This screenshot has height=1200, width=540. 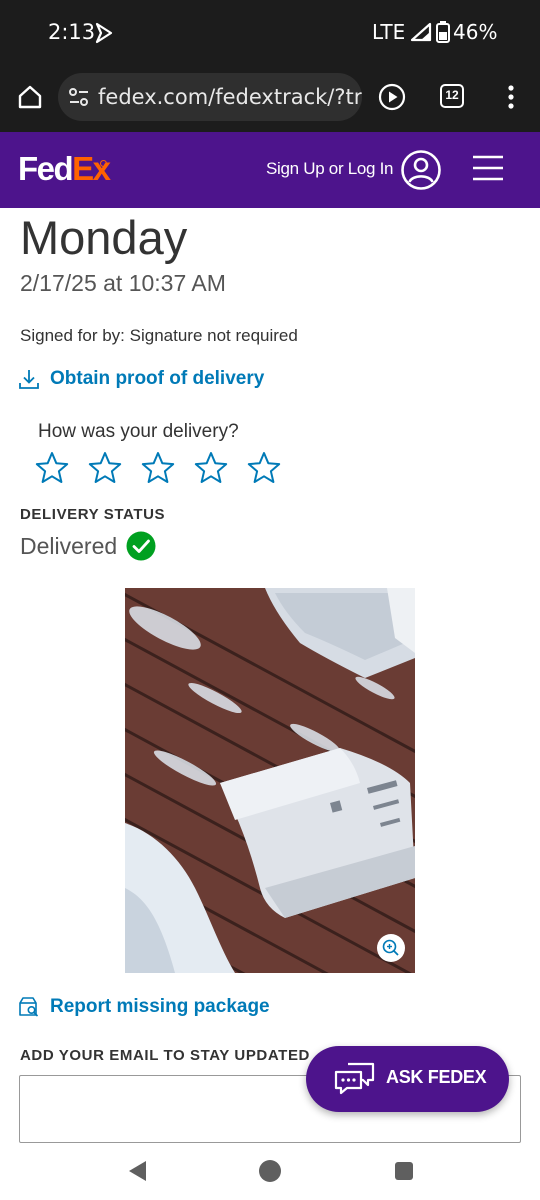 I want to click on status-time: 2:13, so click(x=72, y=32).